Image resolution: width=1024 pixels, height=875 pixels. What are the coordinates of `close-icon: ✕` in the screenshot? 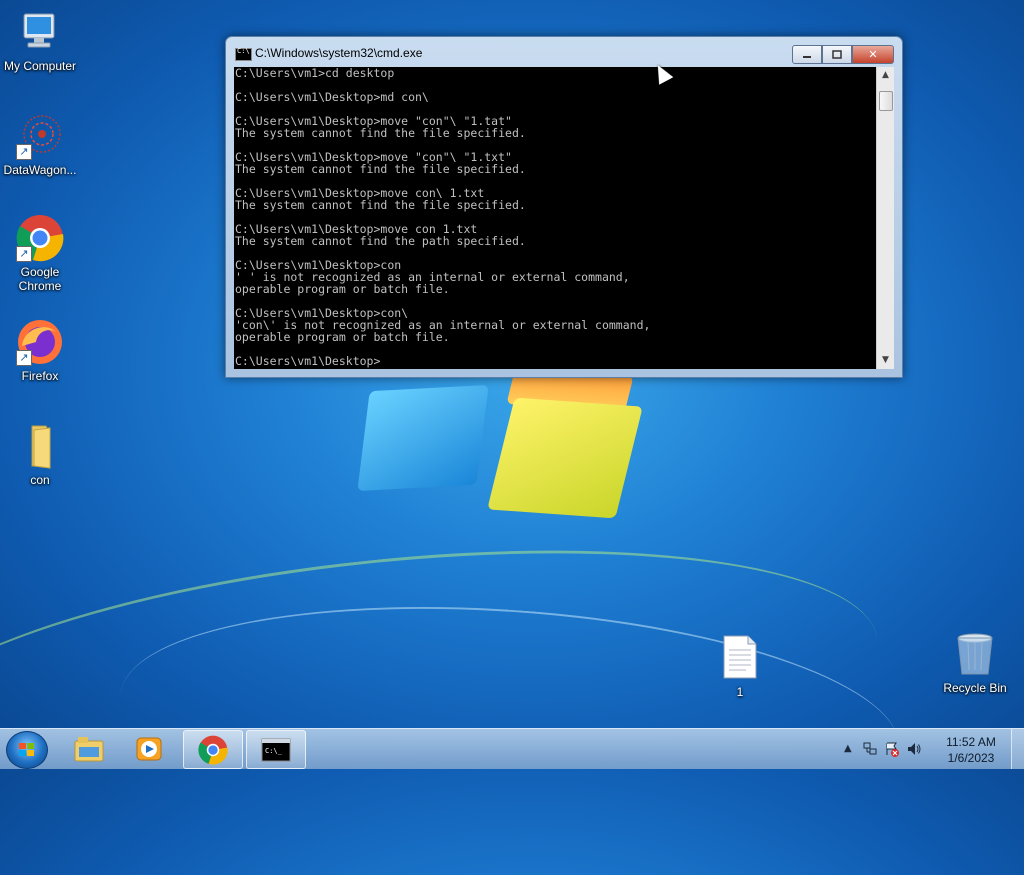 It's located at (873, 54).